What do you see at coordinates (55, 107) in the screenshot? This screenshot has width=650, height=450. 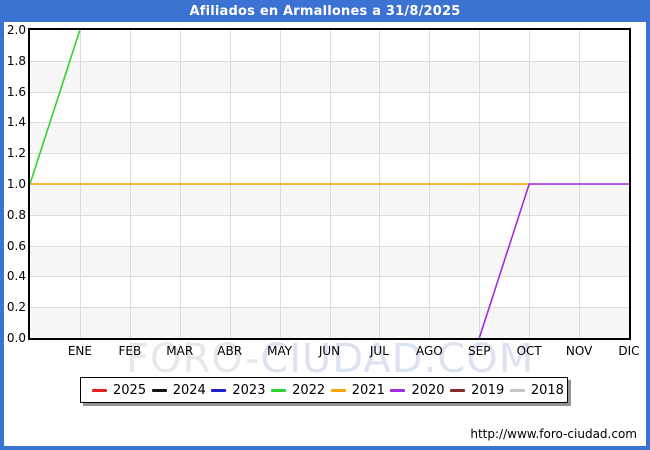 I see `series-line-2022` at bounding box center [55, 107].